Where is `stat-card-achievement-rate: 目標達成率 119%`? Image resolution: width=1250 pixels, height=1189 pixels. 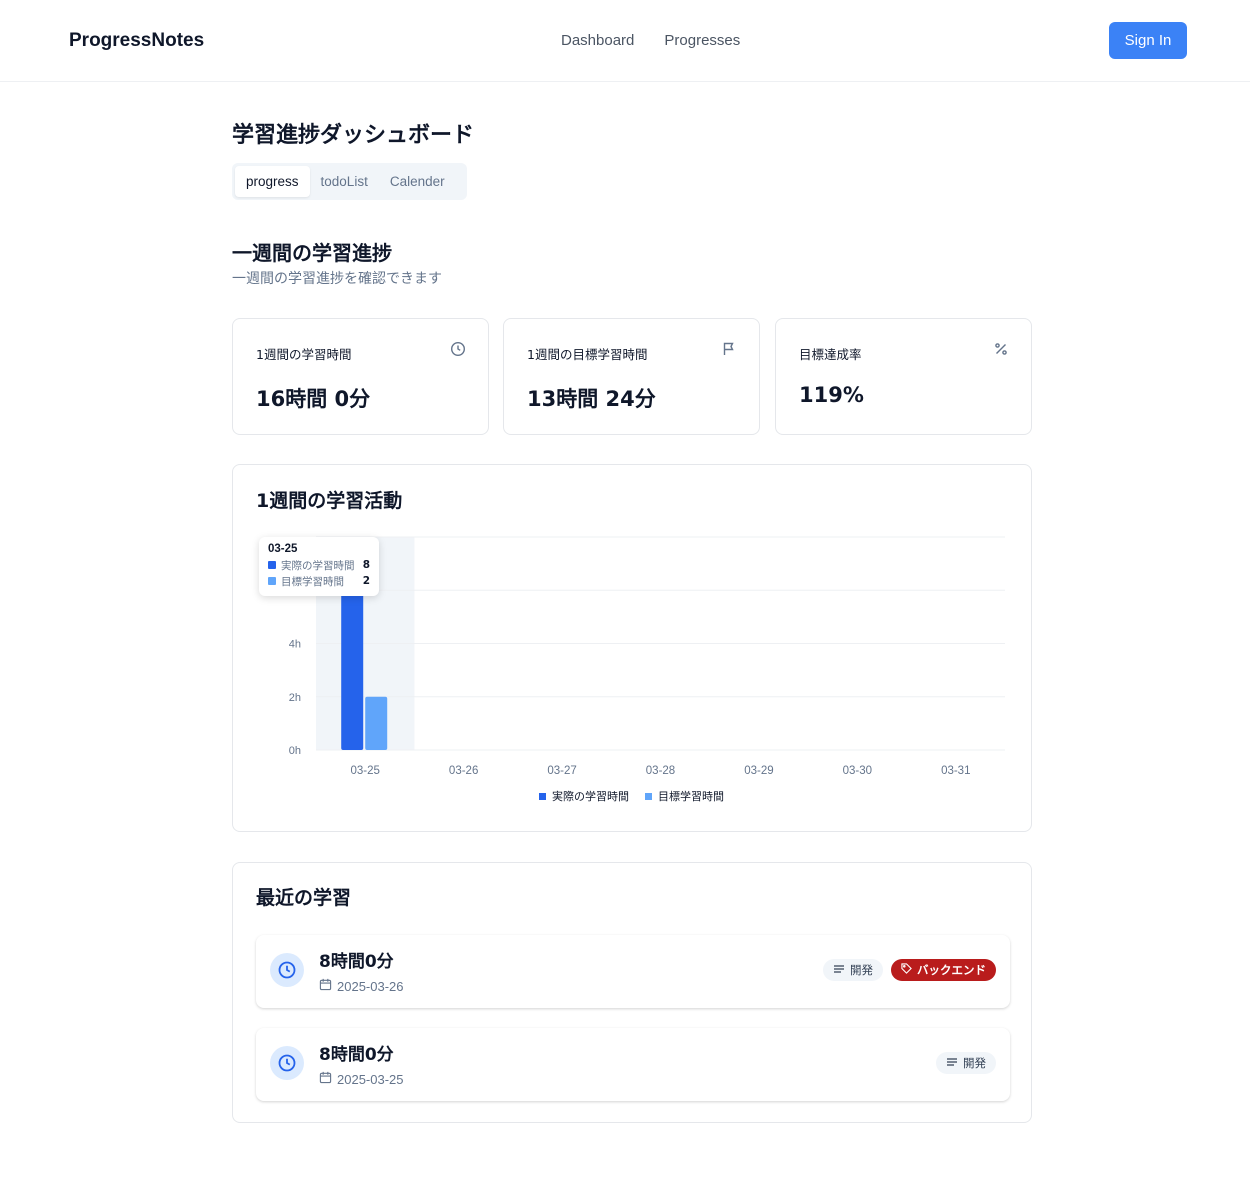 stat-card-achievement-rate: 目標達成率 119% is located at coordinates (903, 376).